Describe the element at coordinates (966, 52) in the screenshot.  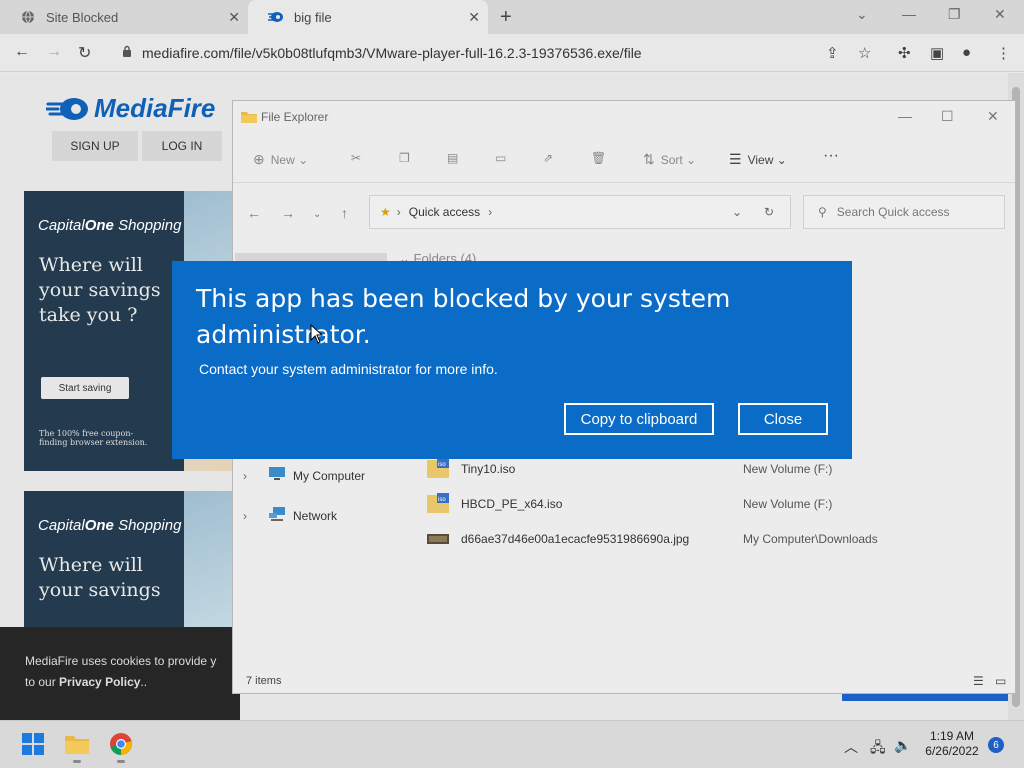
I see `profile-avatar-icon: ●` at that location.